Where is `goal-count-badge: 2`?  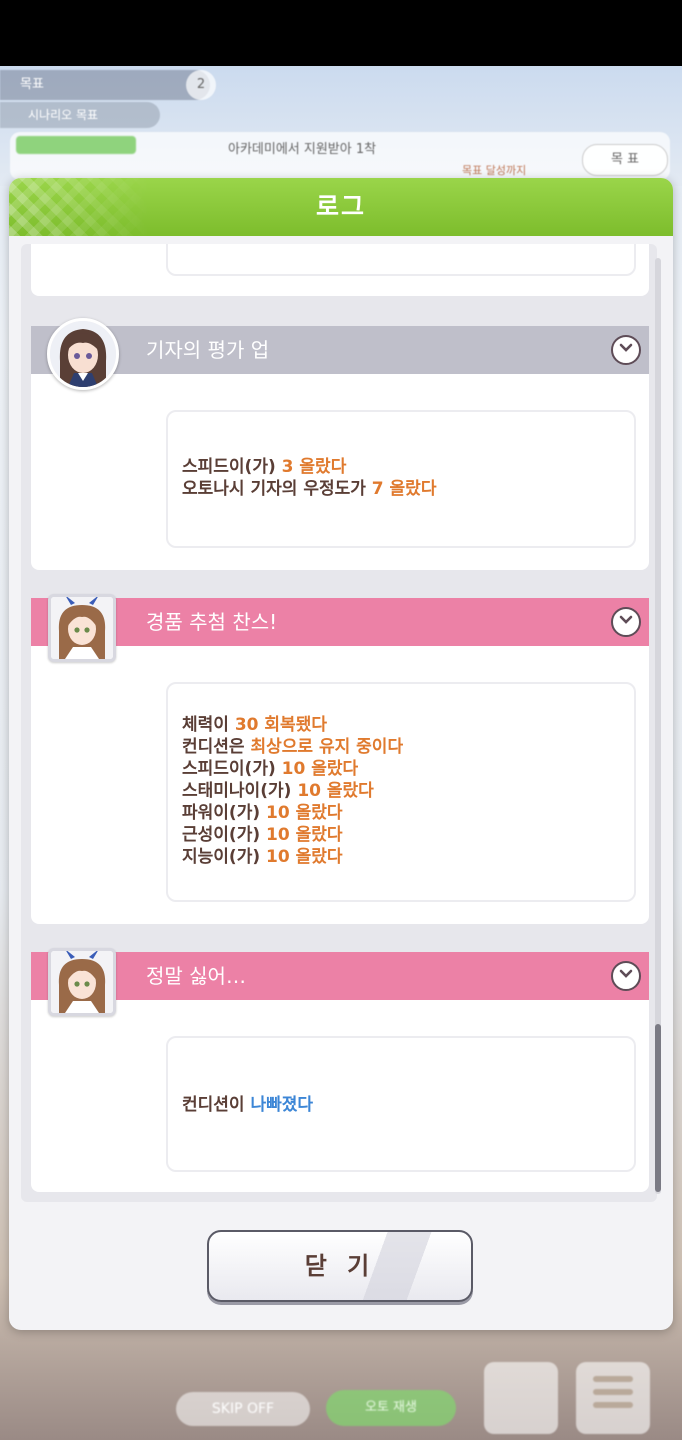
goal-count-badge: 2 is located at coordinates (201, 85).